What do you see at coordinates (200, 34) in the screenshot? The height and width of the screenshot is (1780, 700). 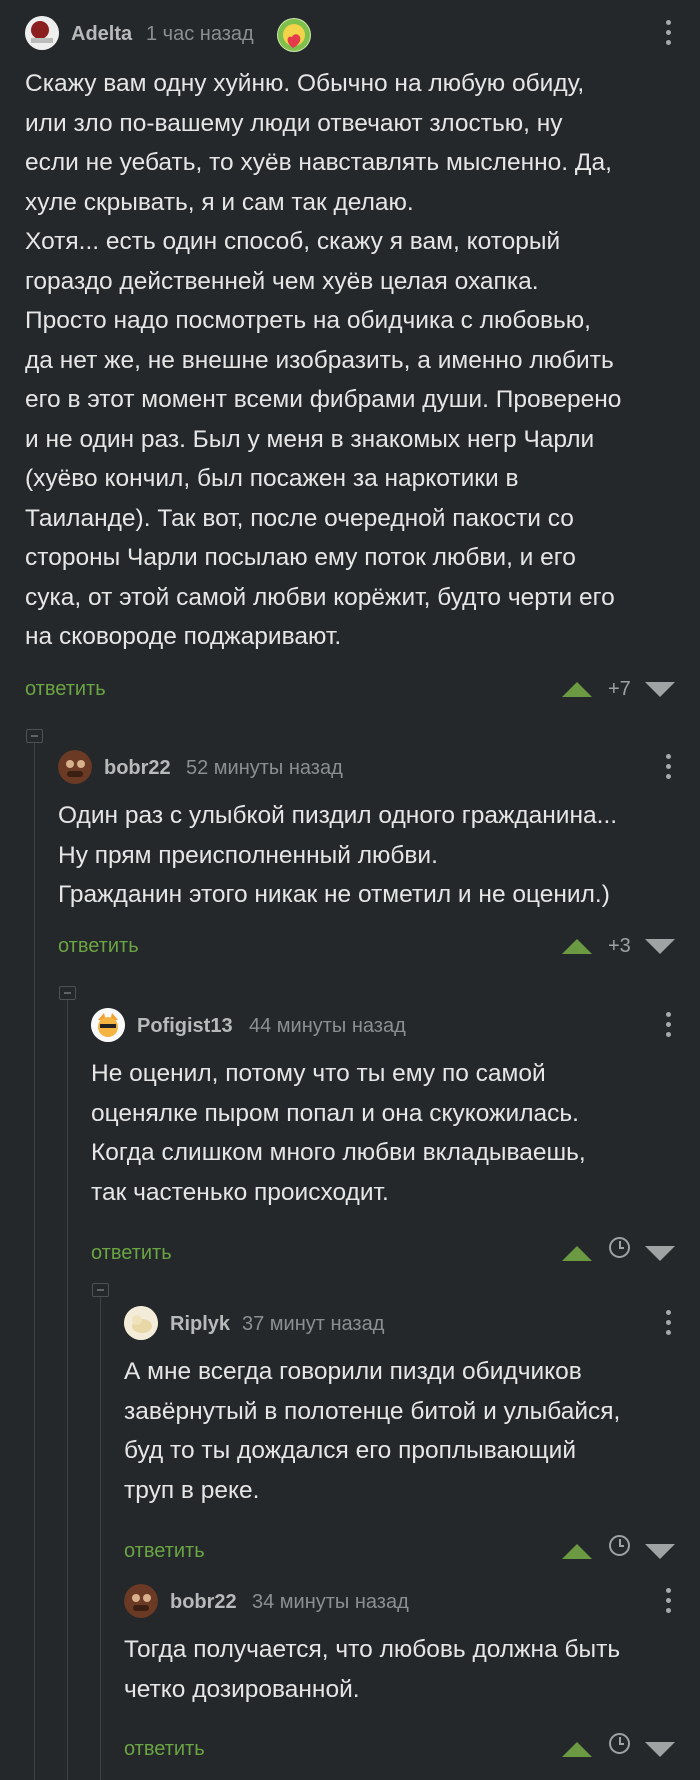 I see `timestamp: 1 час назад` at bounding box center [200, 34].